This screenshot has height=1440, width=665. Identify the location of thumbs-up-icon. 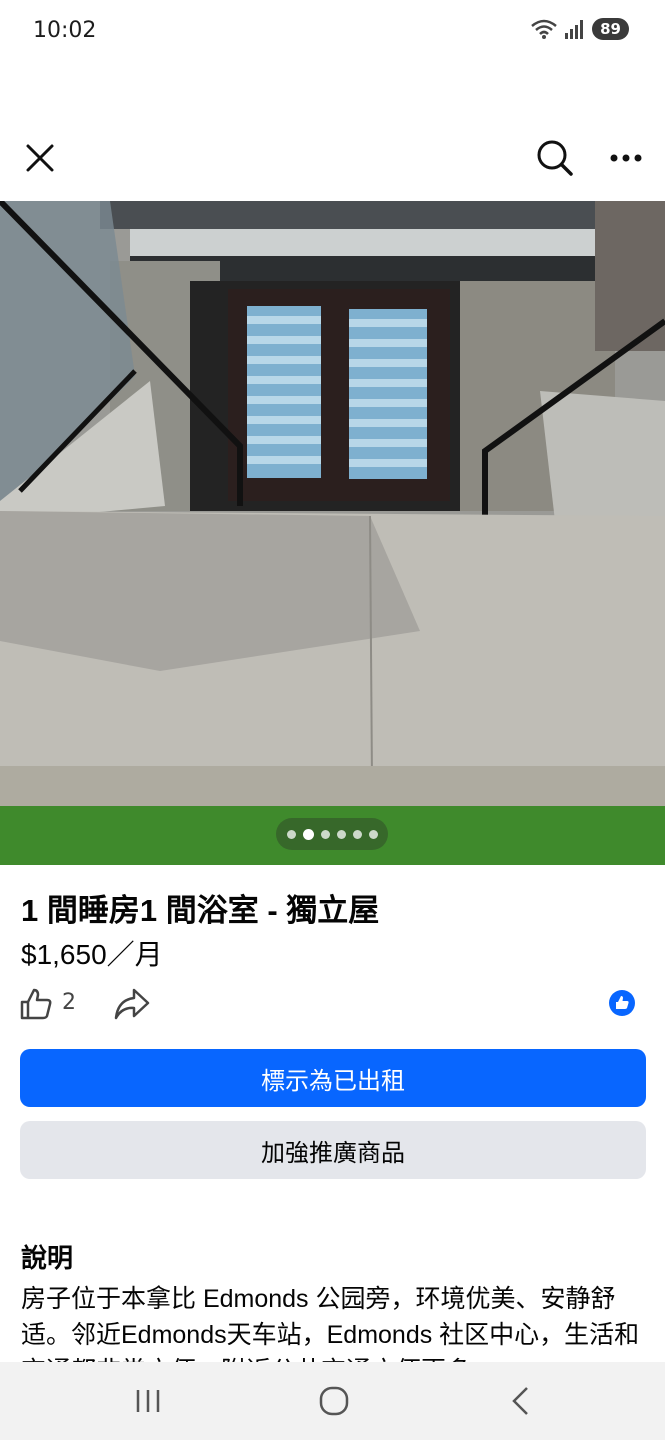
(36, 1004).